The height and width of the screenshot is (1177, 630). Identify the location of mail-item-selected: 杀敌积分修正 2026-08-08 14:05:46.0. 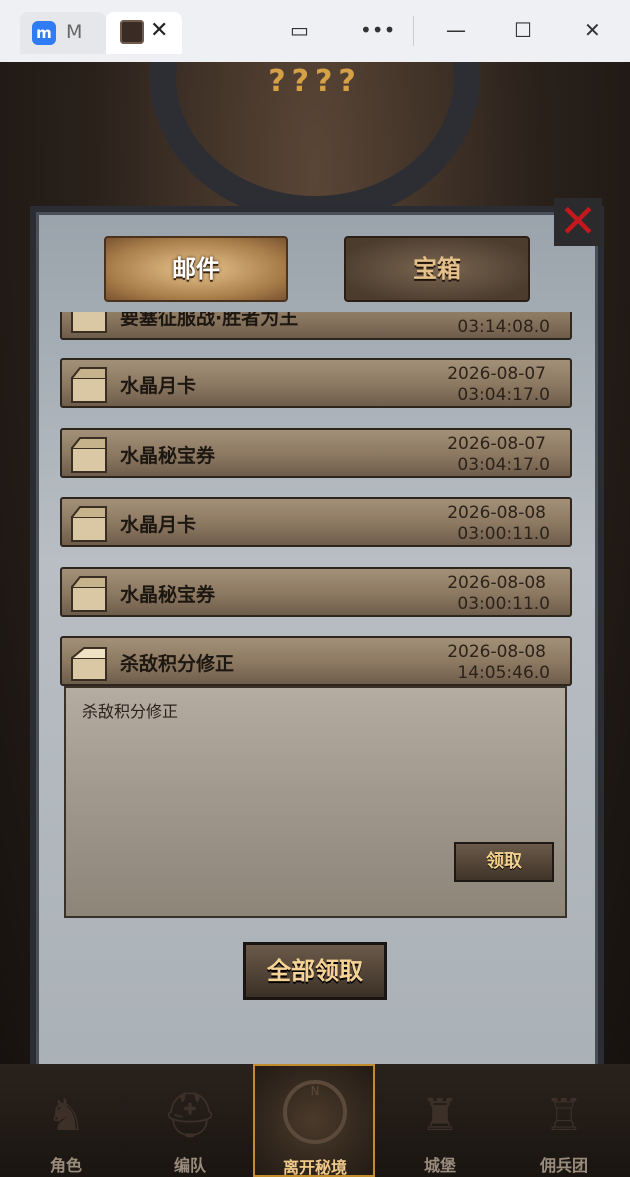
(316, 661).